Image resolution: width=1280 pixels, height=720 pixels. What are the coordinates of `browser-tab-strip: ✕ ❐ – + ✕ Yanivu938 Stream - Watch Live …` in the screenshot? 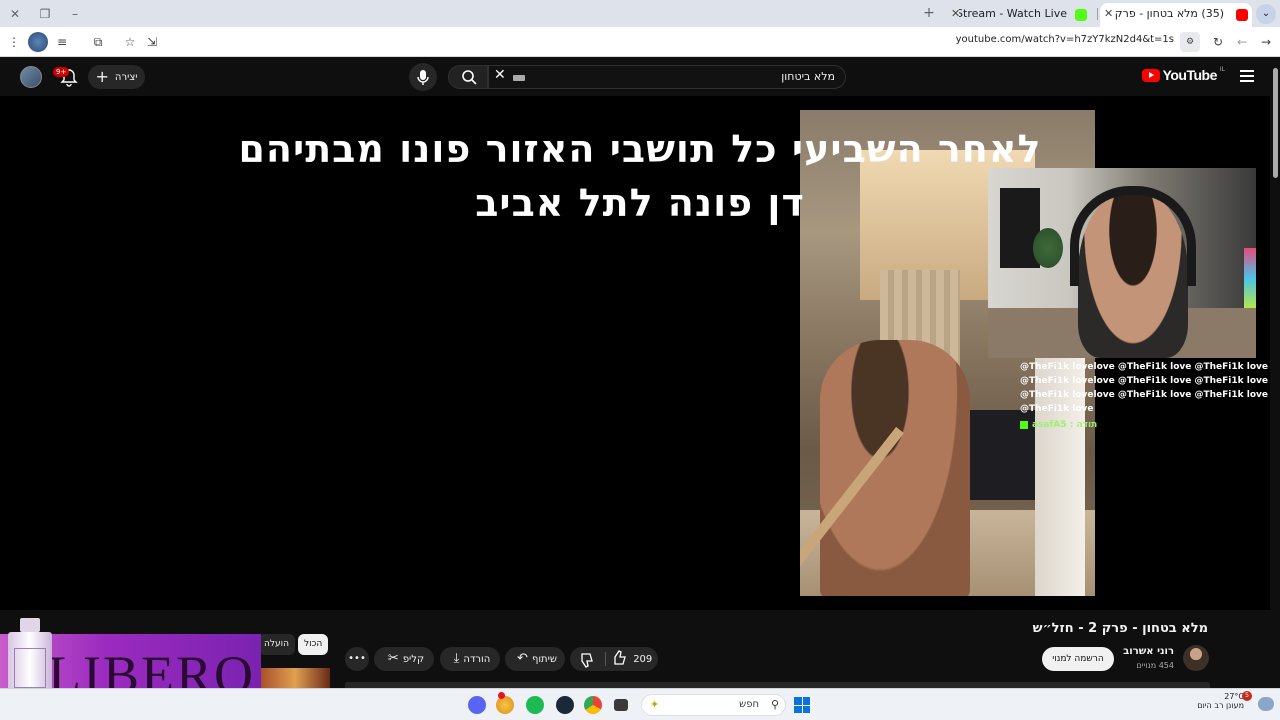 It's located at (640, 13).